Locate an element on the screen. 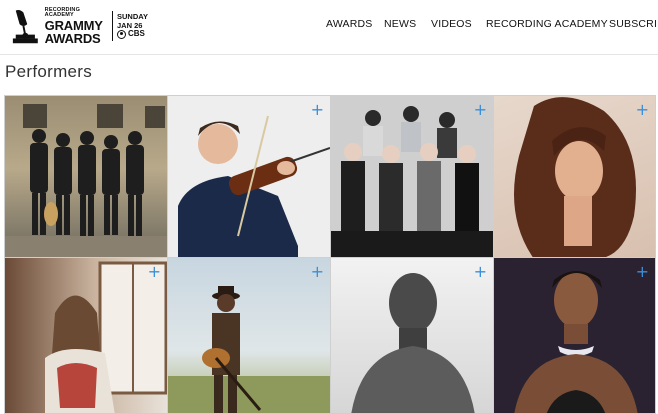  performer-tile-window-singer: + is located at coordinates (86, 335).